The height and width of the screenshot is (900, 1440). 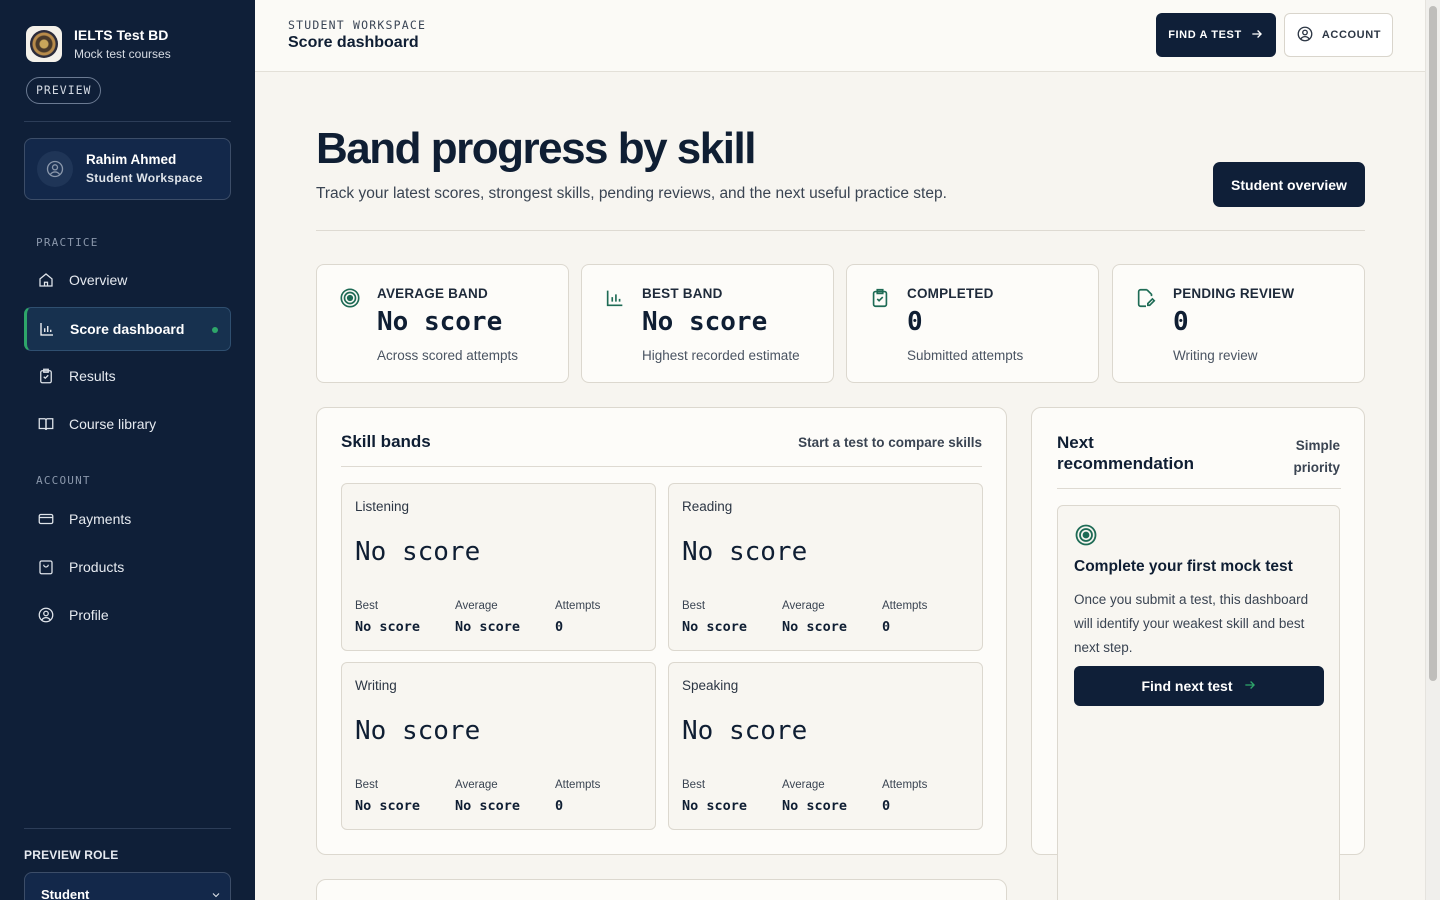 I want to click on stat-value: No score, so click(x=705, y=322).